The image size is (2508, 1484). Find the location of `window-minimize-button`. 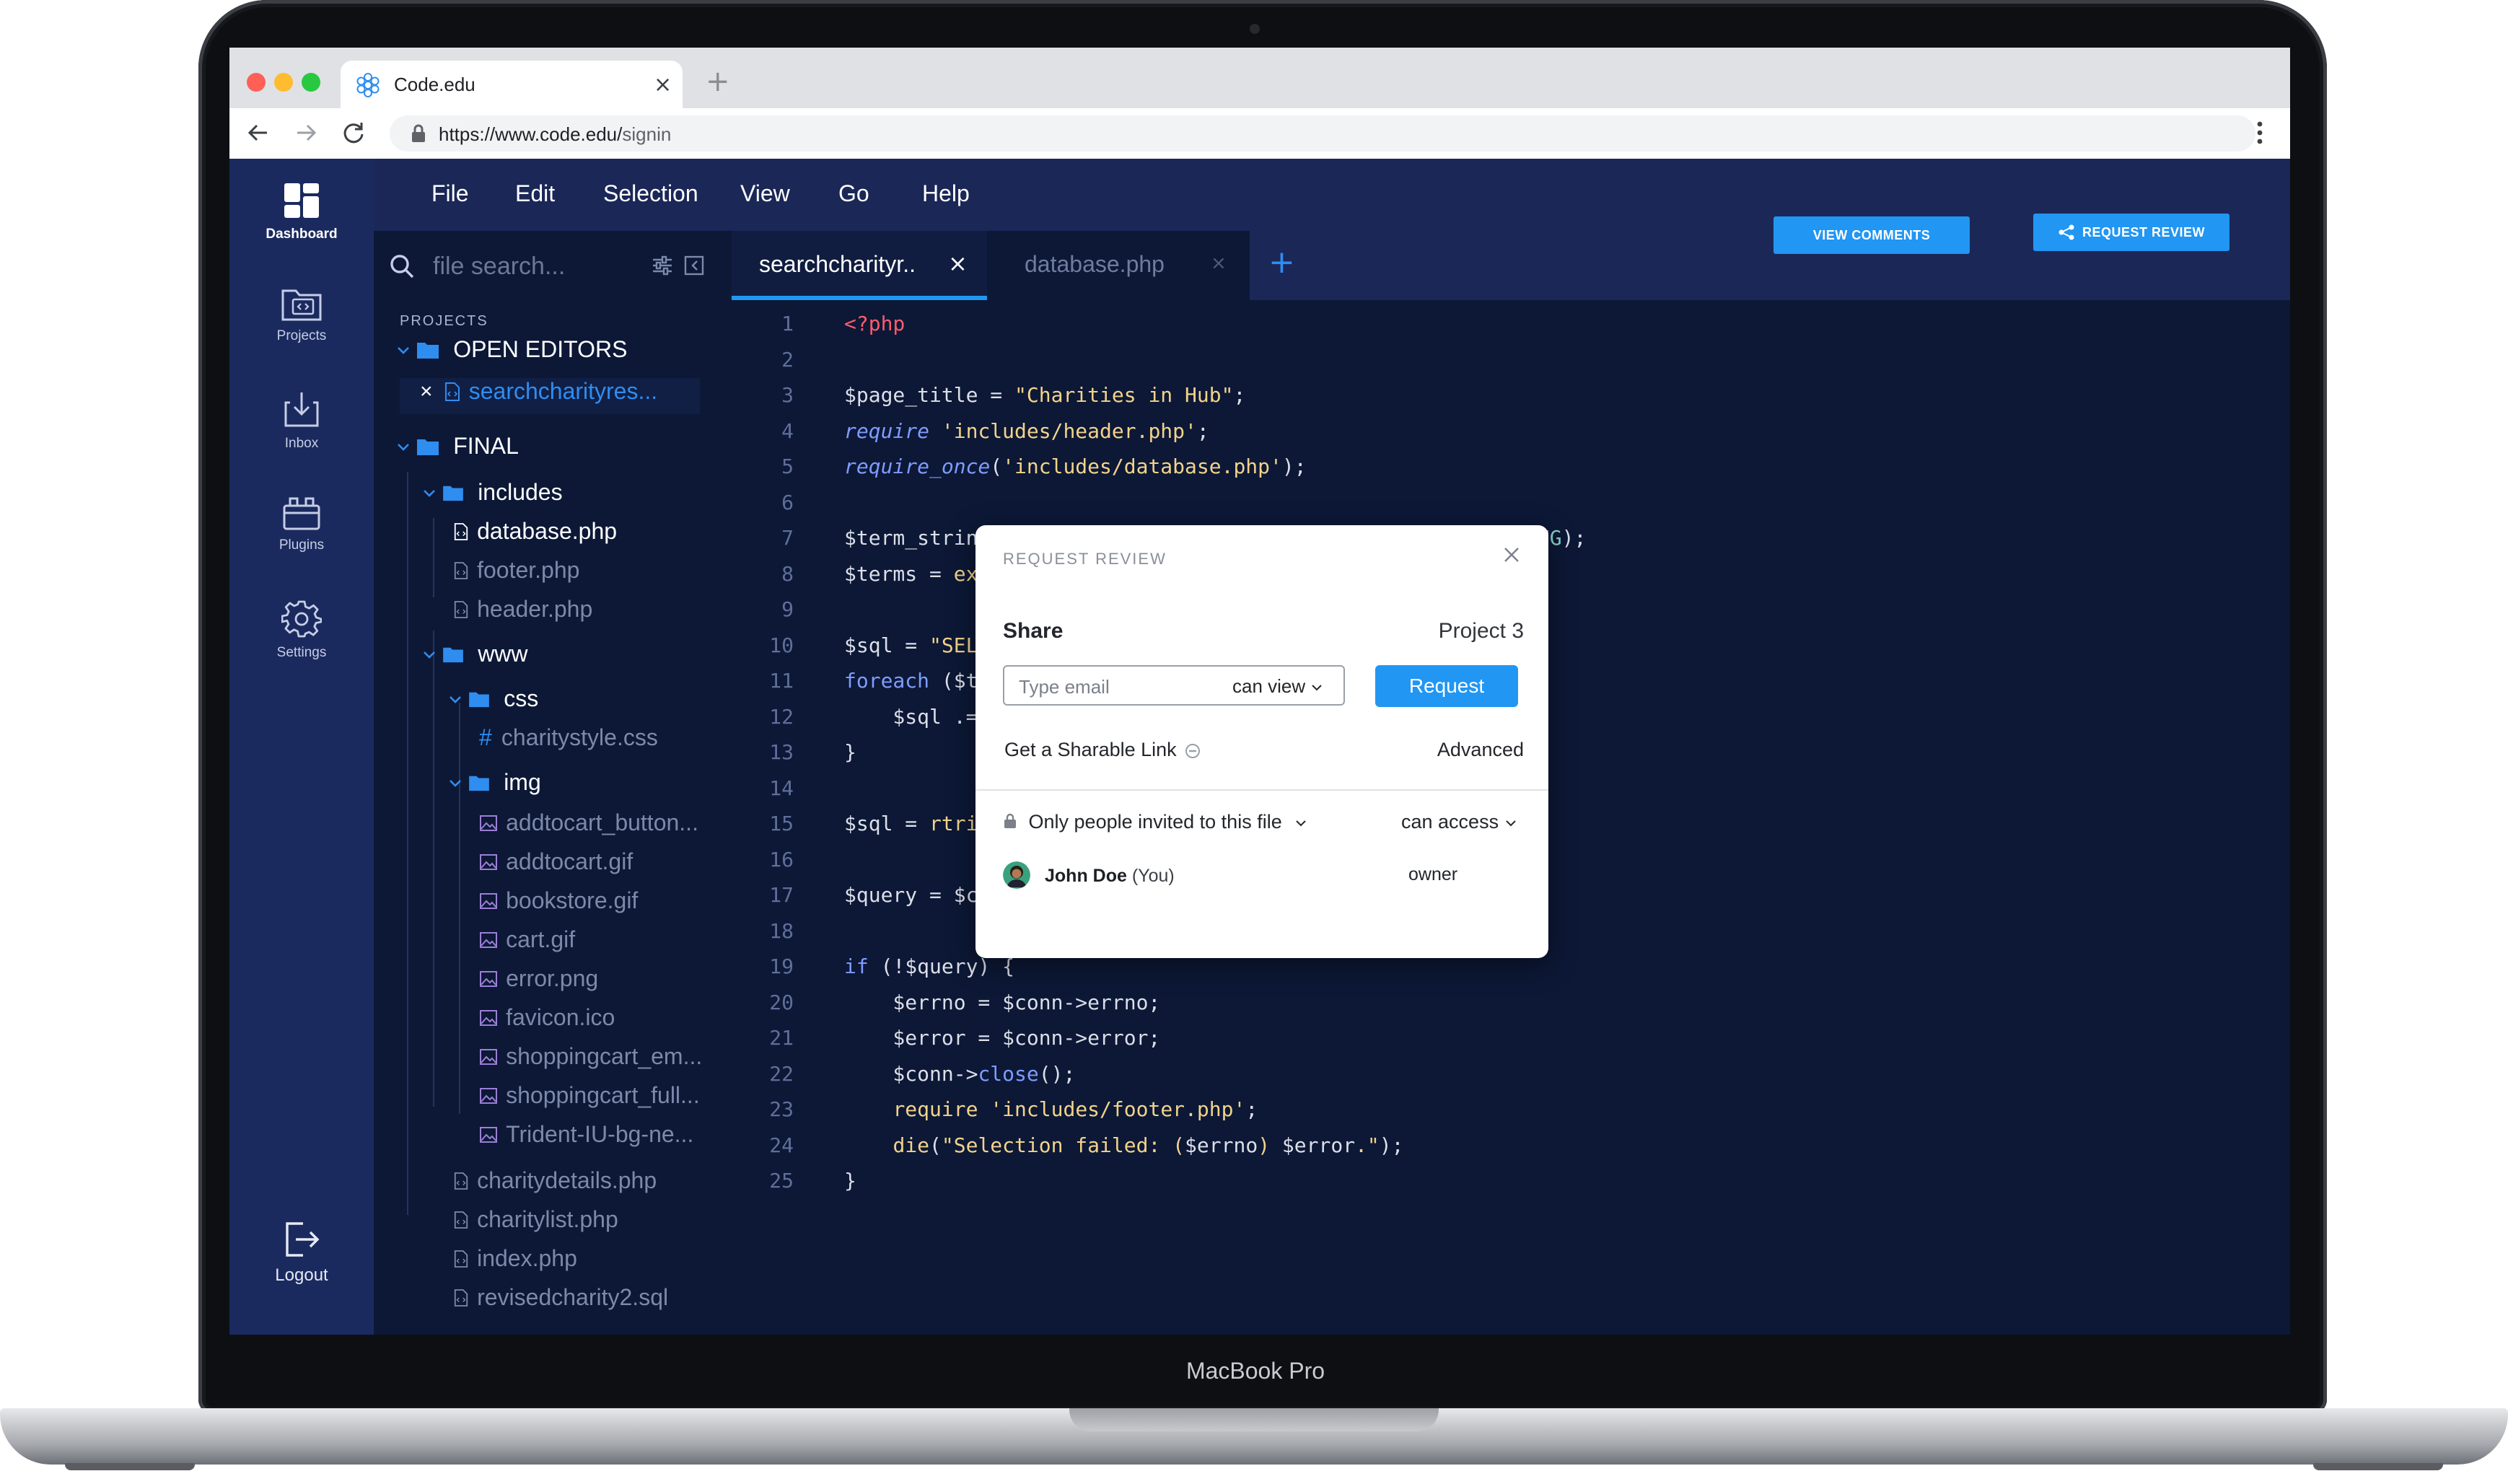

window-minimize-button is located at coordinates (283, 82).